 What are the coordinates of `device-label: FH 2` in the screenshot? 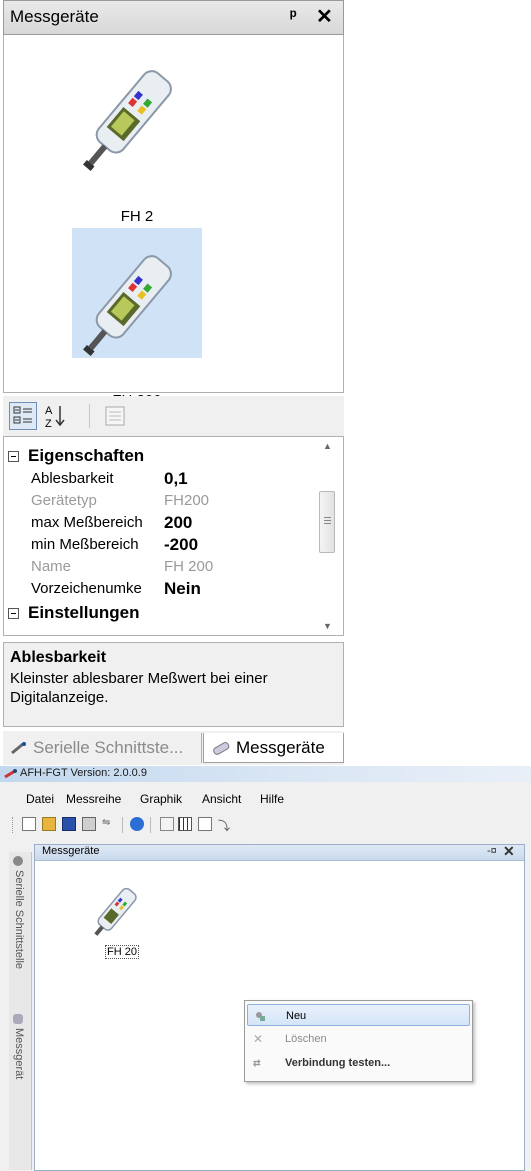 It's located at (137, 216).